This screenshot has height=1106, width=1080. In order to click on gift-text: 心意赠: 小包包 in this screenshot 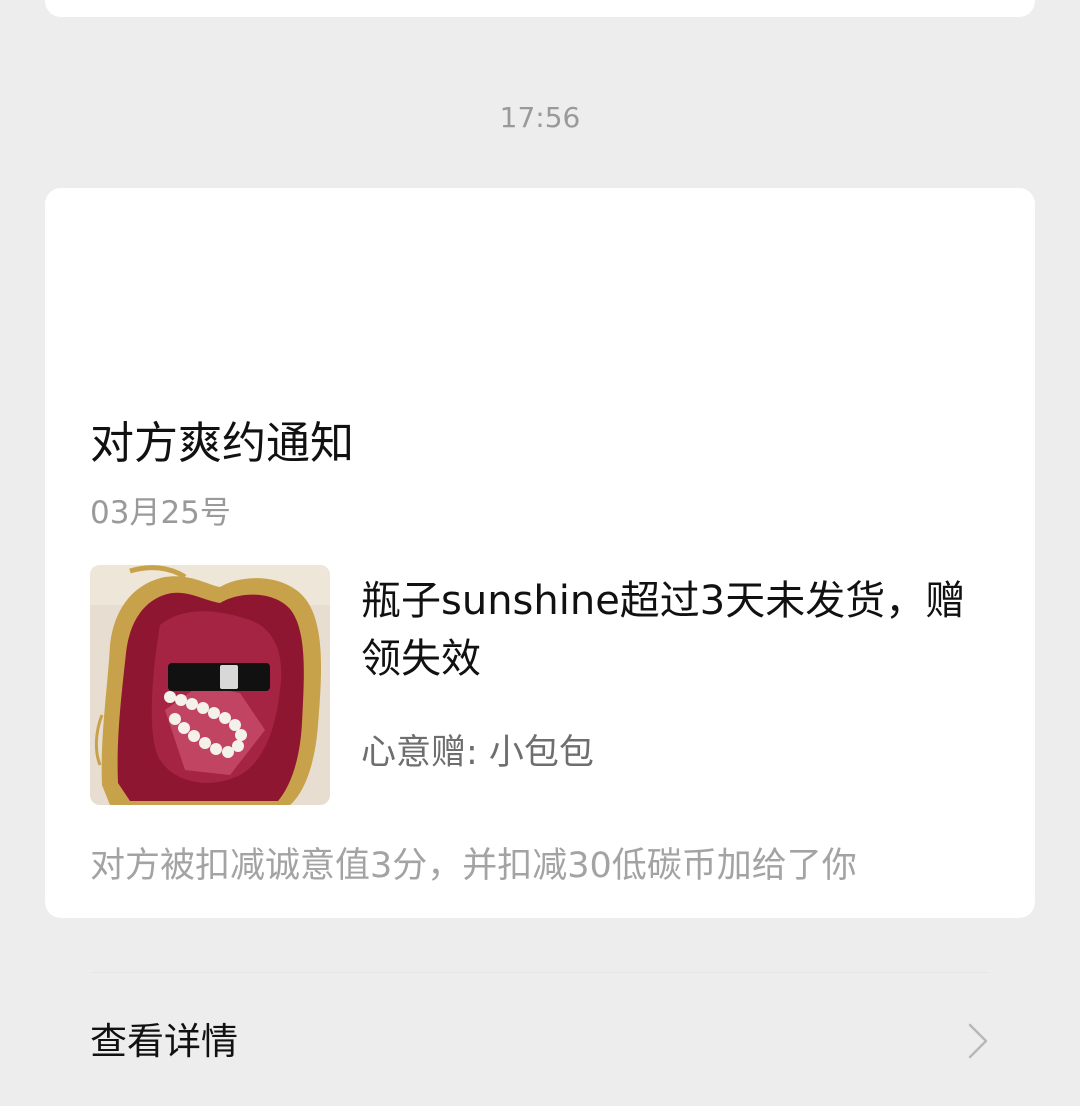, I will do `click(477, 753)`.